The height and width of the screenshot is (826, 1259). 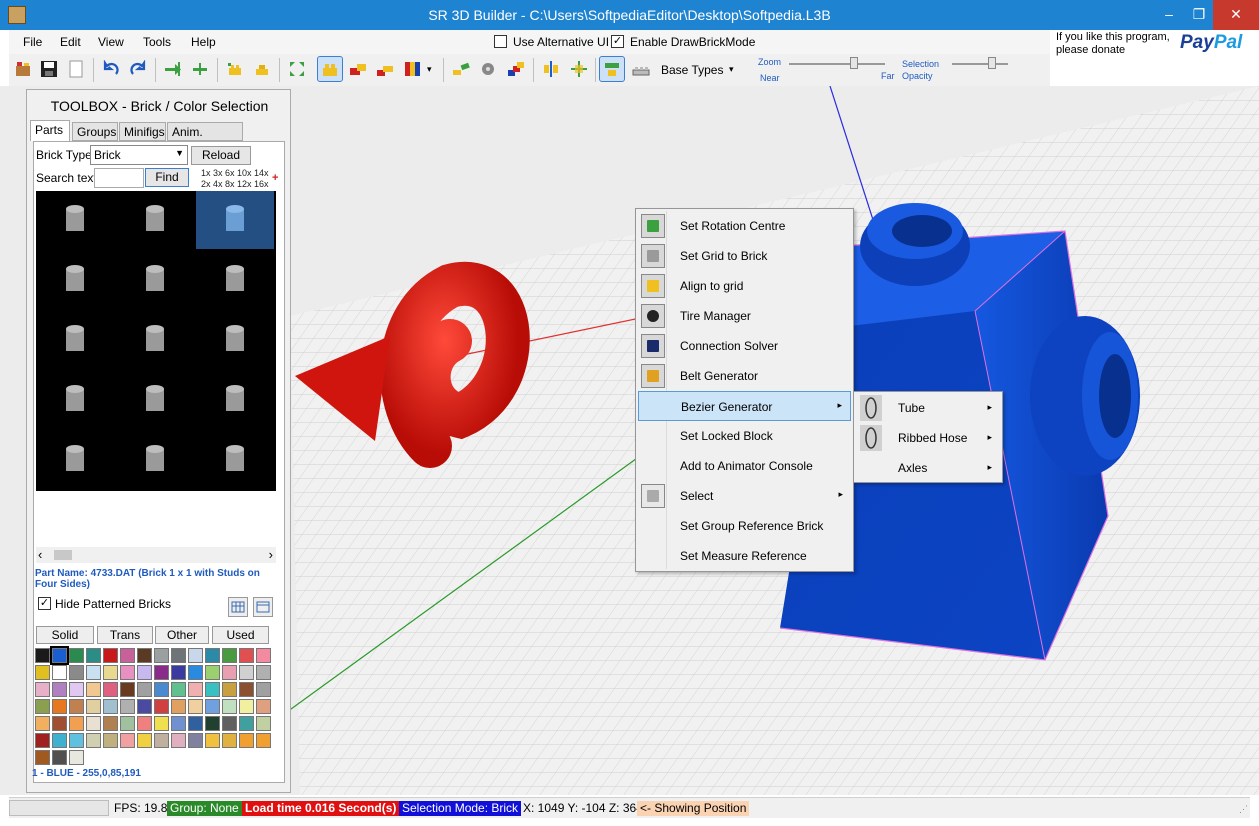 What do you see at coordinates (744, 406) in the screenshot?
I see `ctx-item-bezier-generator: Bezier Generator ▸` at bounding box center [744, 406].